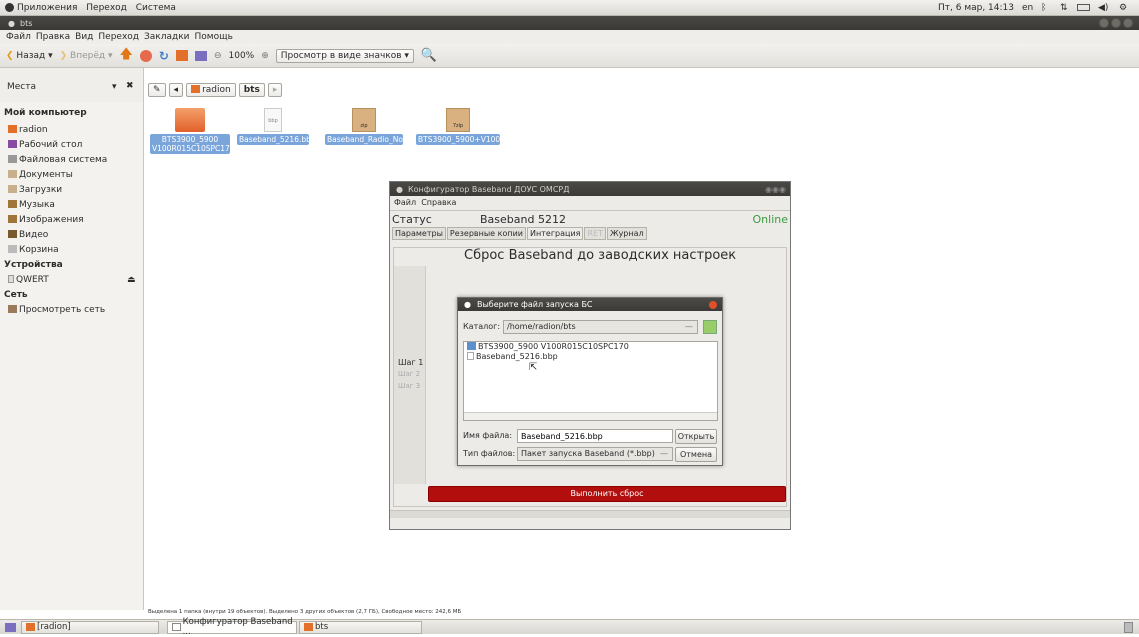  Describe the element at coordinates (1123, 8) in the screenshot. I see `power-icon: ⚙` at that location.